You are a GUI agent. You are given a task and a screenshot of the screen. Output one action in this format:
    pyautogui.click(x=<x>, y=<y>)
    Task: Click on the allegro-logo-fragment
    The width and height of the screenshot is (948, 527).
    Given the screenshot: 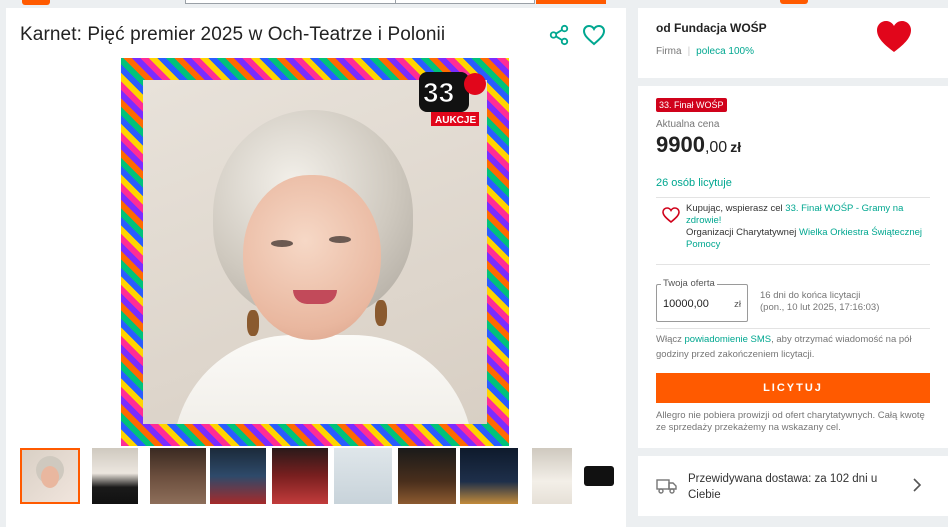 What is the action you would take?
    pyautogui.click(x=36, y=2)
    